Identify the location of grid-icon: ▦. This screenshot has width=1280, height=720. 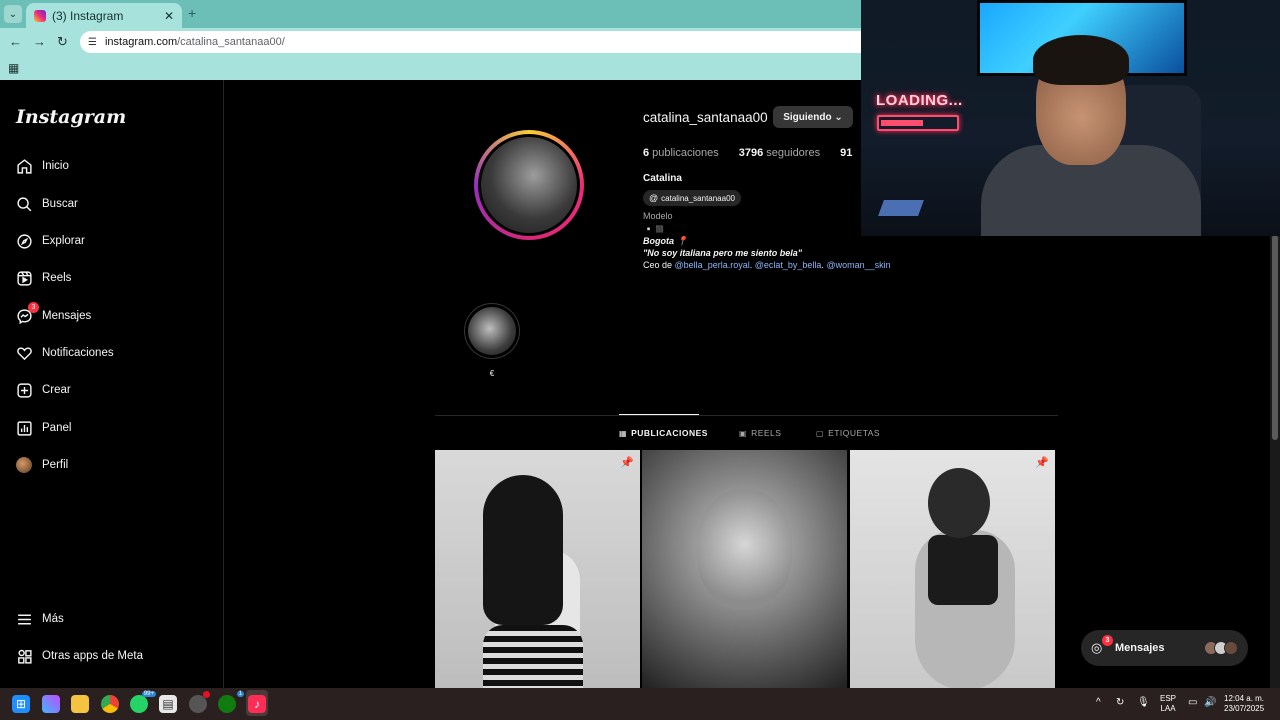
(623, 433).